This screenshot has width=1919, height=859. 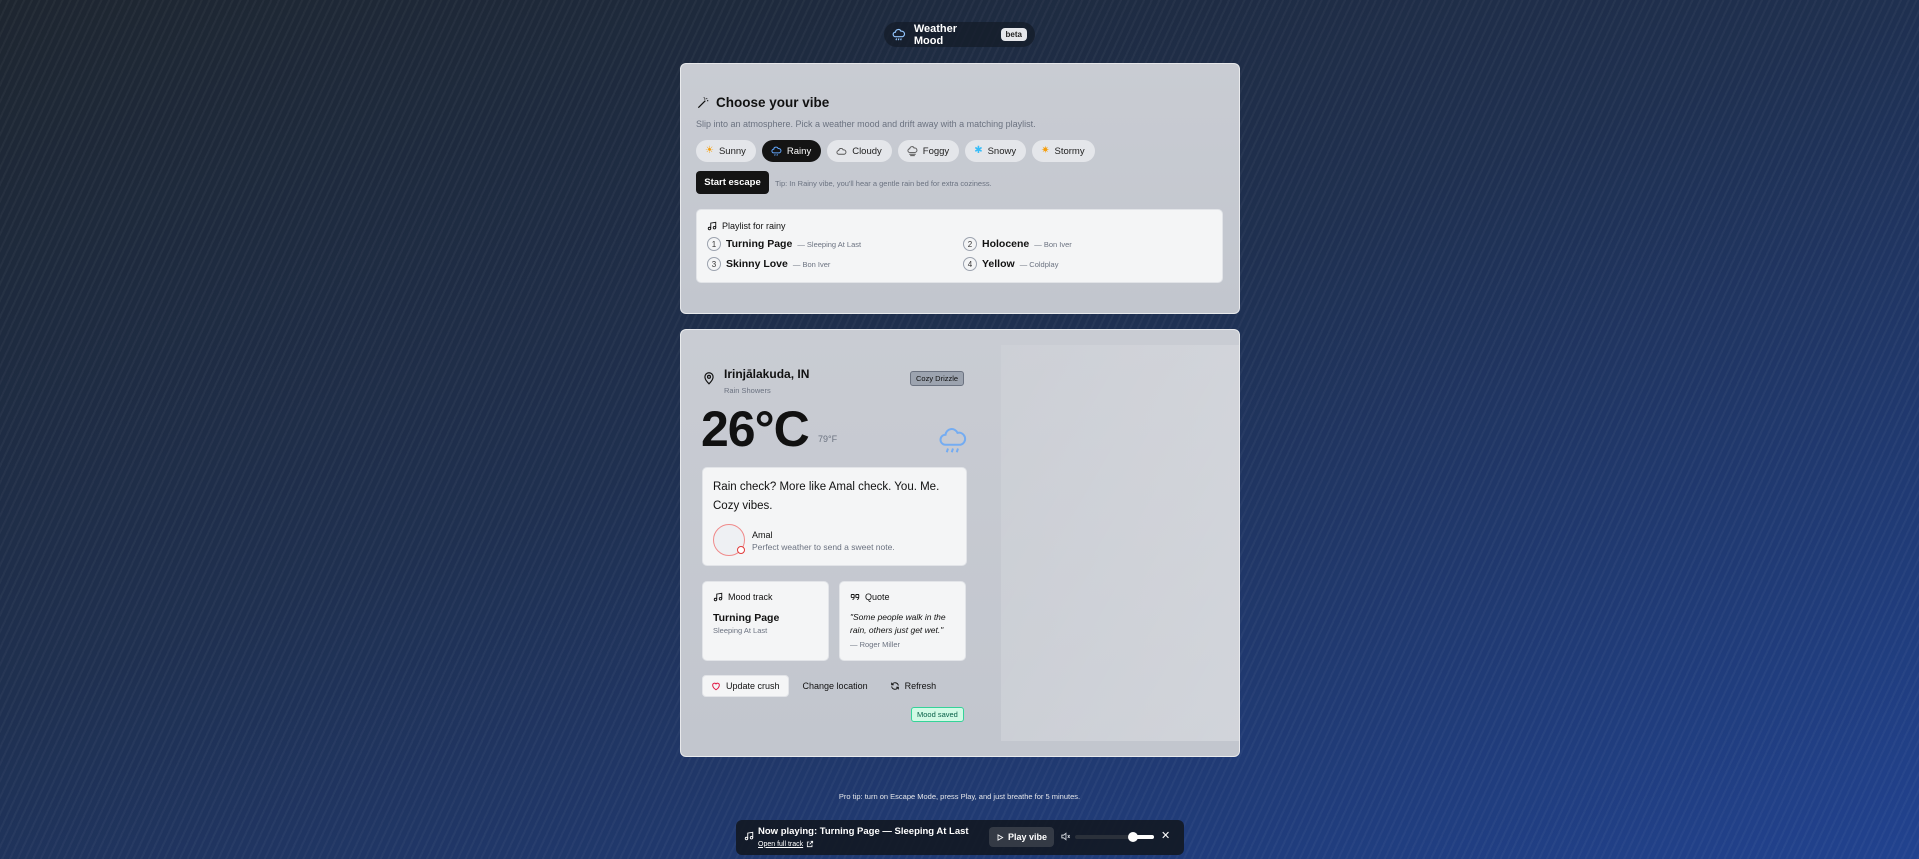 What do you see at coordinates (835, 686) in the screenshot?
I see `change-location-button: Change location` at bounding box center [835, 686].